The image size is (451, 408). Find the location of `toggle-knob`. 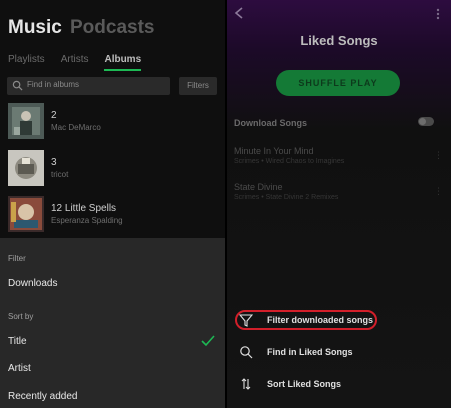

toggle-knob is located at coordinates (422, 121).